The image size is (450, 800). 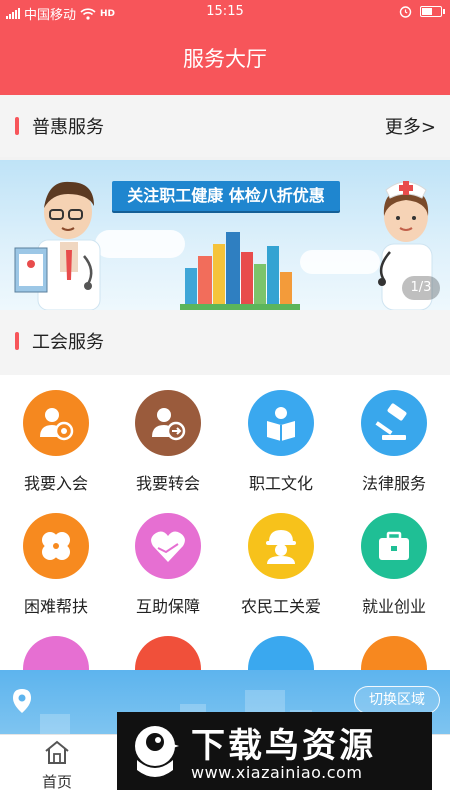 I want to click on status-bar: 中国移动 HD 15:15, so click(x=225, y=12).